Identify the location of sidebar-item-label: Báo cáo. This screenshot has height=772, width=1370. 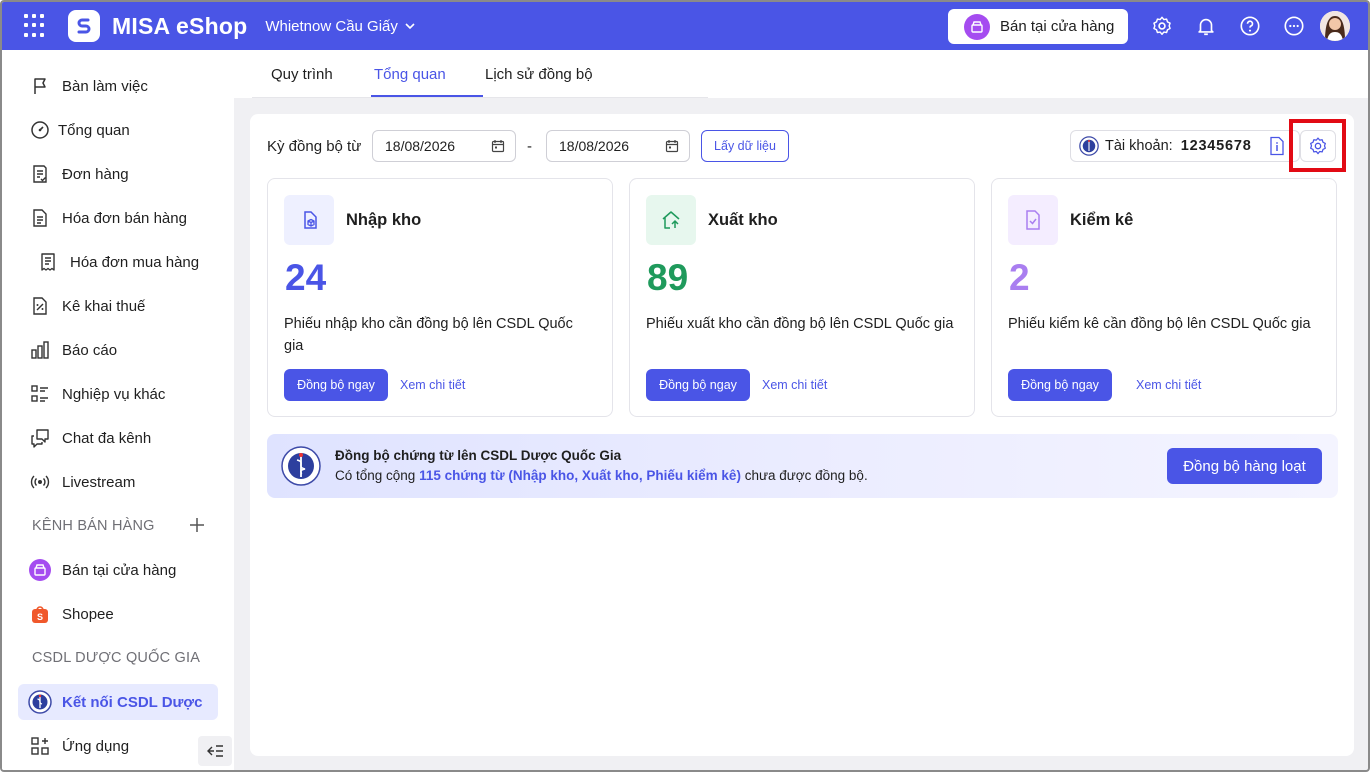
(90, 350).